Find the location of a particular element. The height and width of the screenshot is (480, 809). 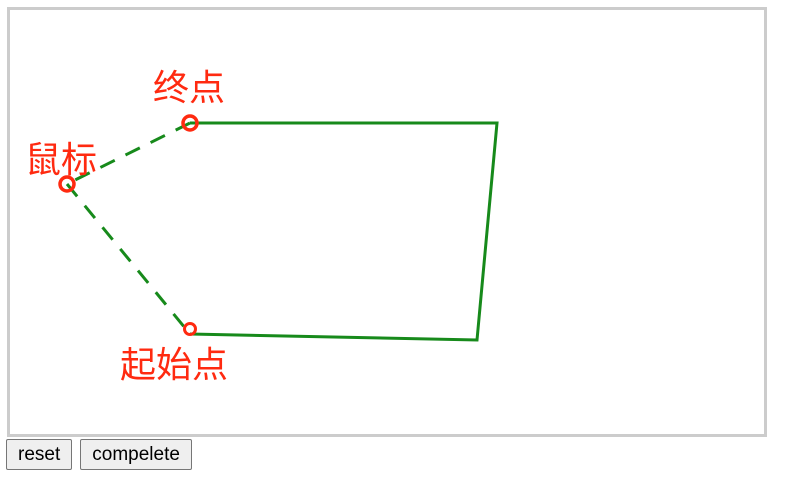

complete-button: compelete is located at coordinates (136, 454).